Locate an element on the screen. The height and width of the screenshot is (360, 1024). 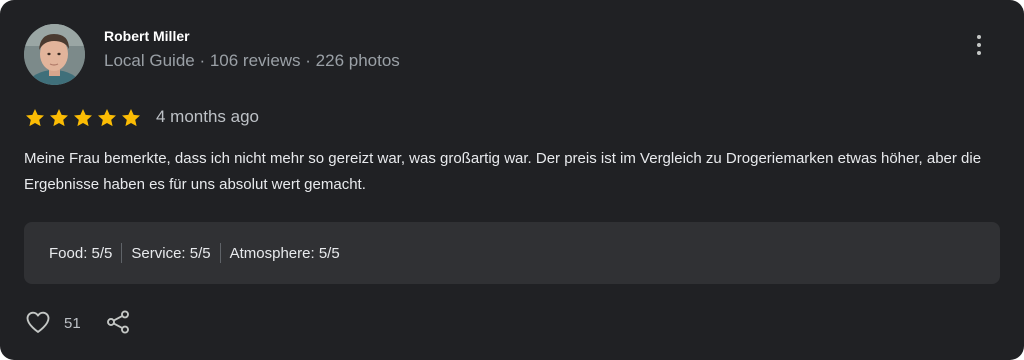
heart-icon is located at coordinates (38, 322).